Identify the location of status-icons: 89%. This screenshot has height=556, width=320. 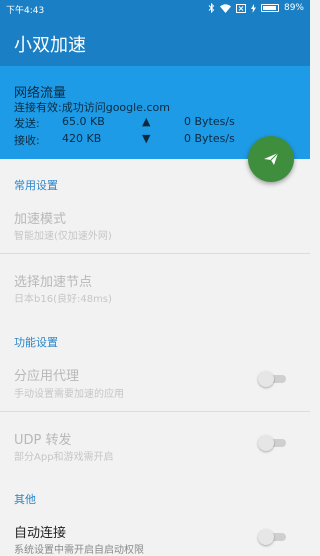
(256, 8).